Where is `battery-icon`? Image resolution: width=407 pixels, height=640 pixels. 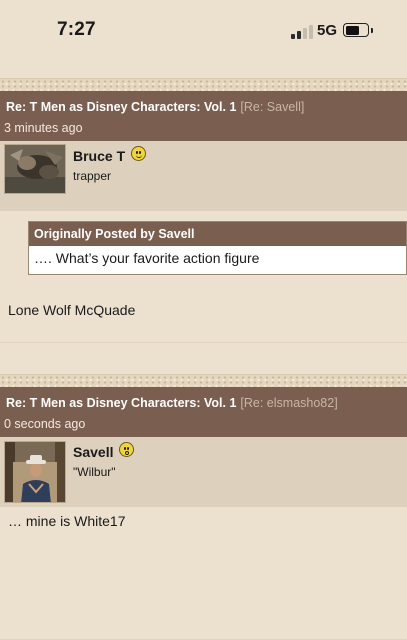 battery-icon is located at coordinates (358, 30).